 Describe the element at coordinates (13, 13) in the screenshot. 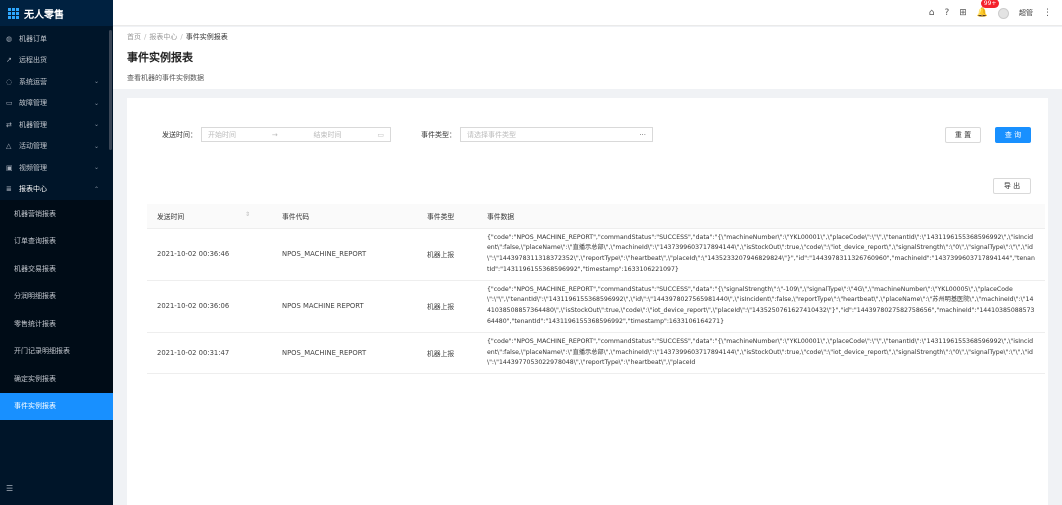

I see `grid-logo-icon` at that location.